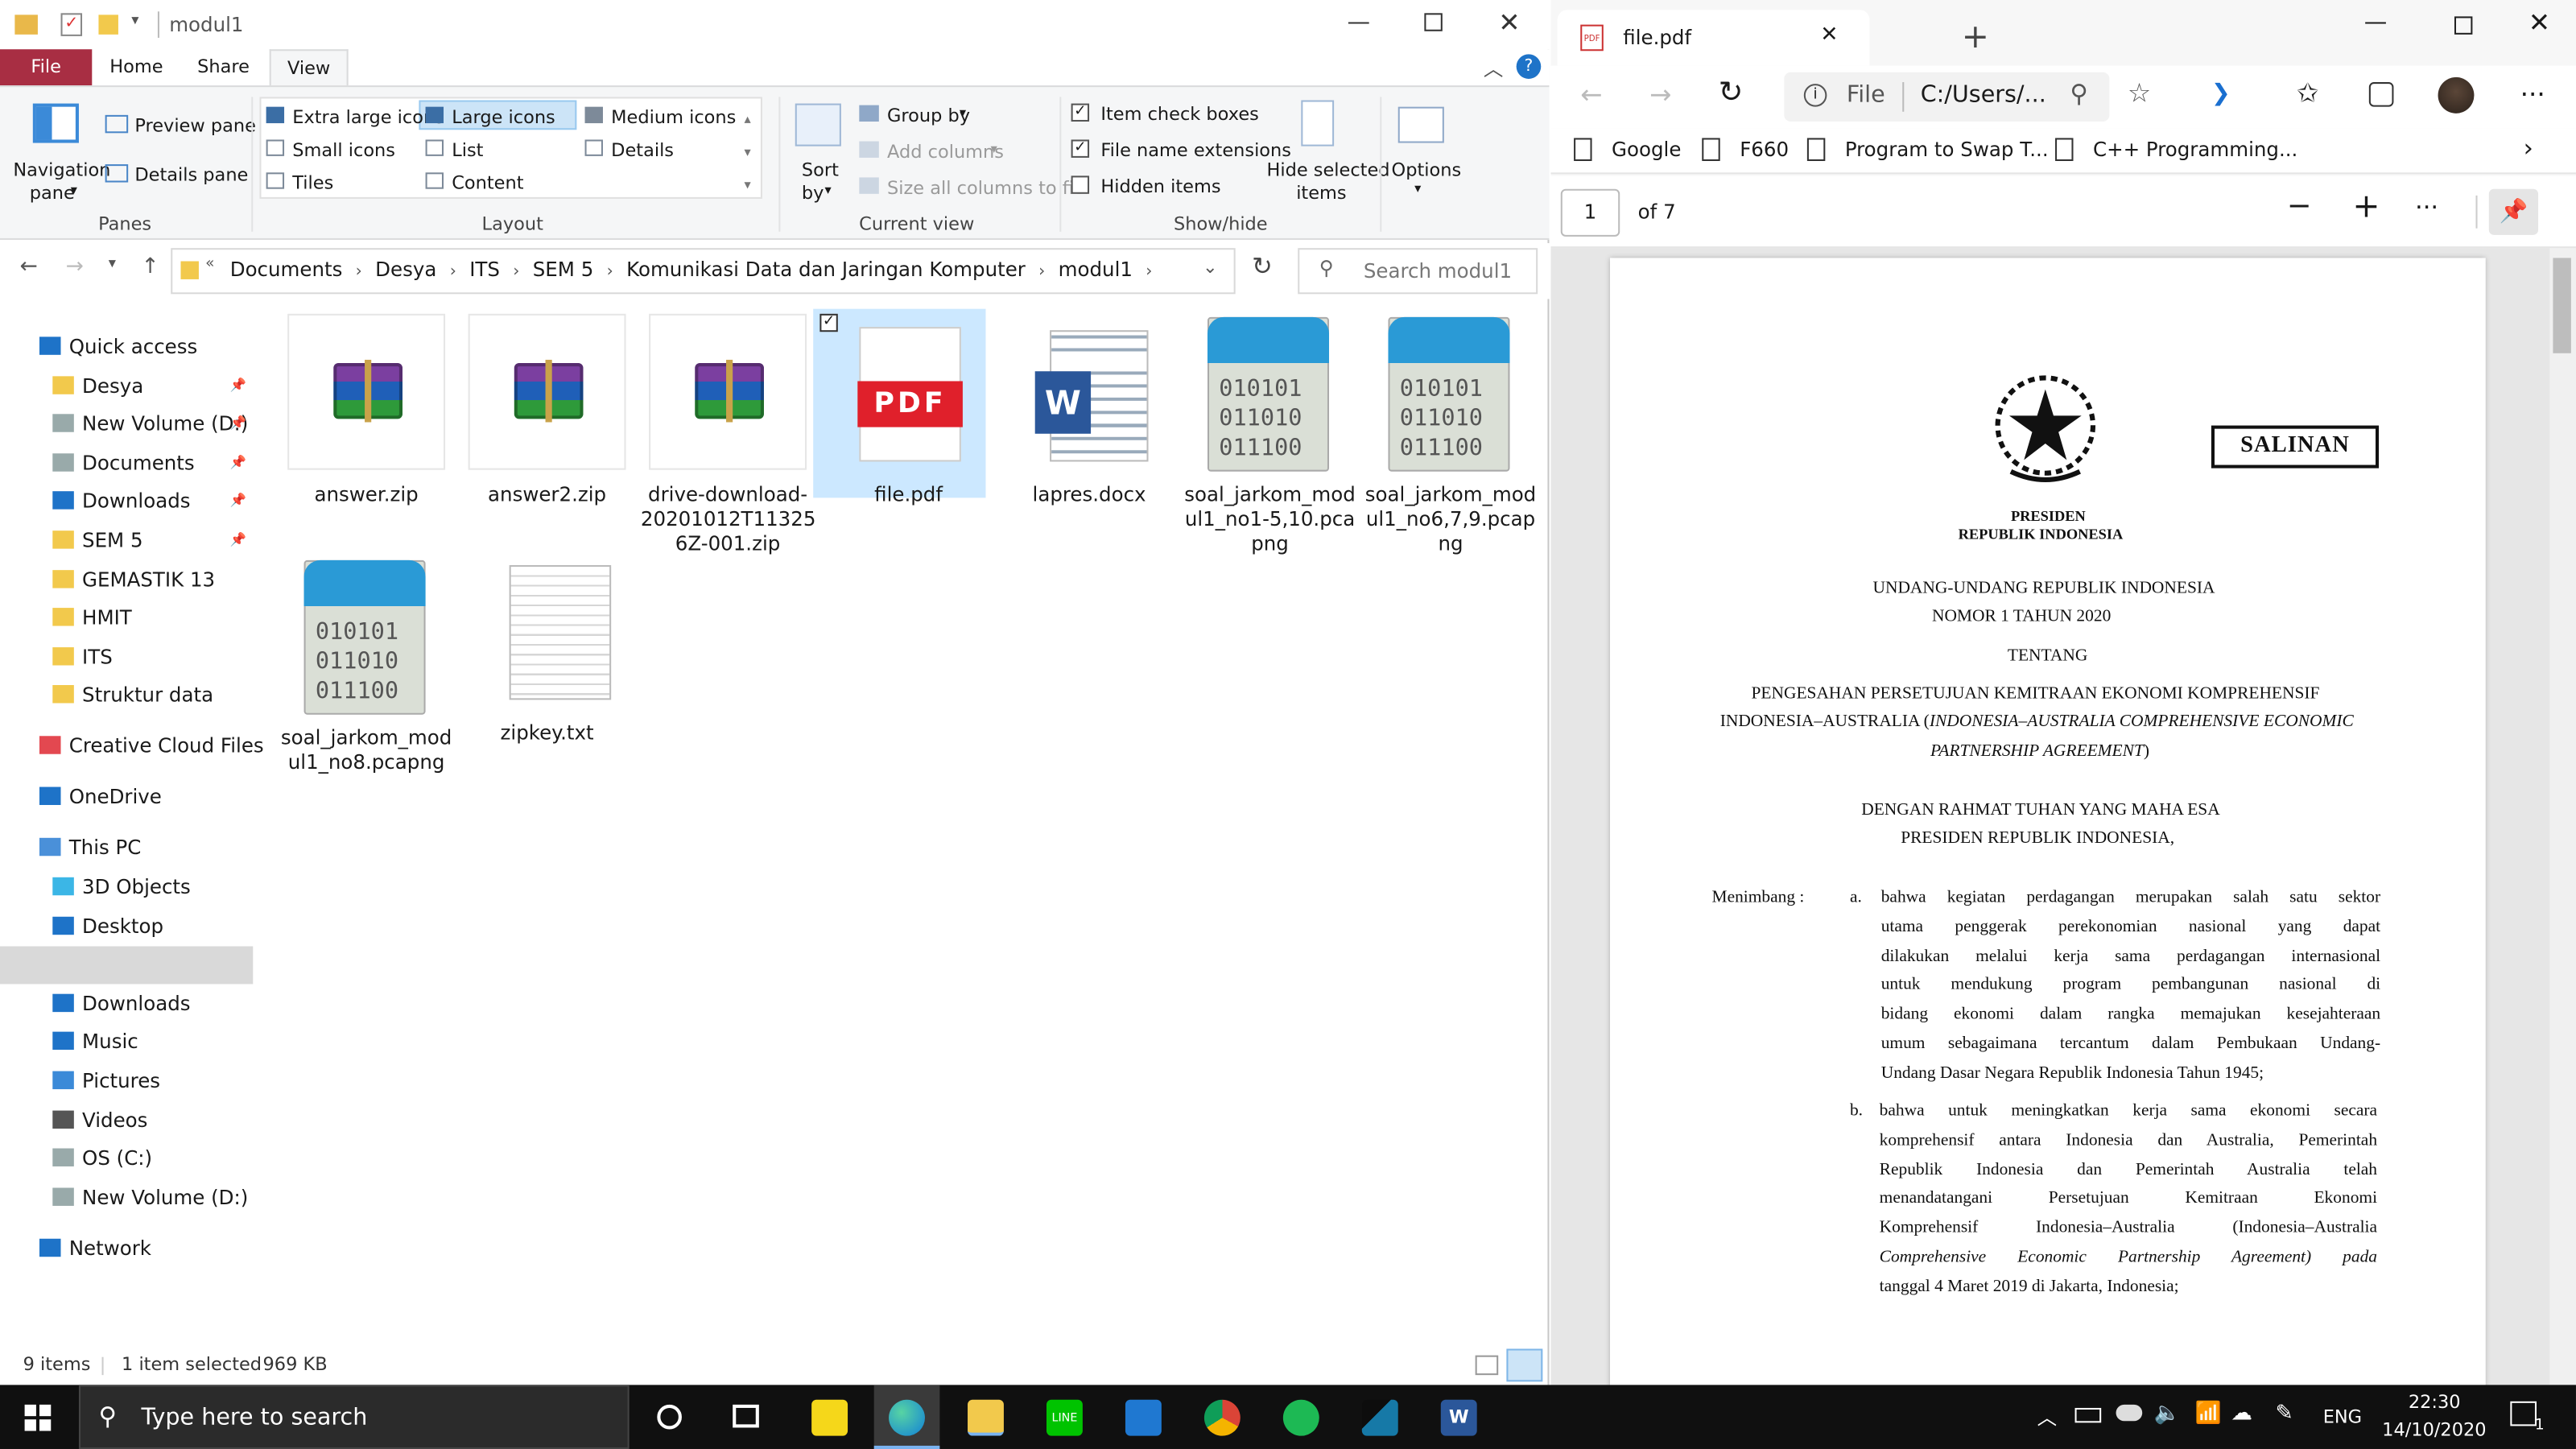  What do you see at coordinates (2129, 1413) in the screenshot?
I see `onedrive-tray-icon` at bounding box center [2129, 1413].